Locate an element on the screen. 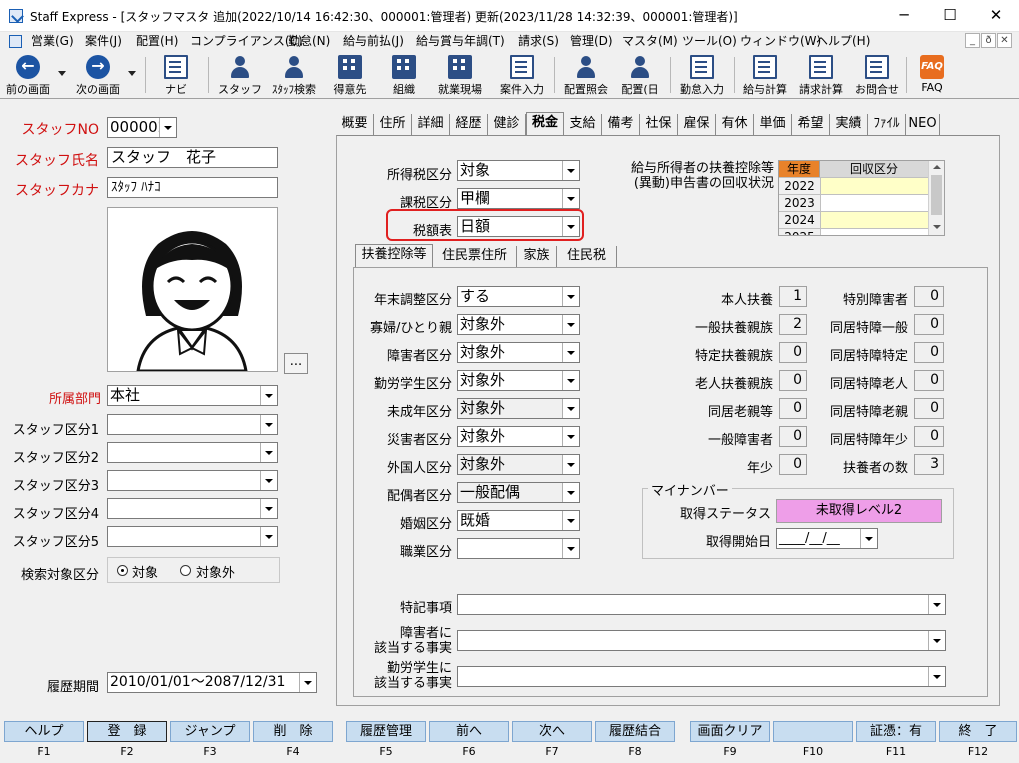 Image resolution: width=1019 pixels, height=763 pixels. staff-category-3-combo is located at coordinates (192, 480).